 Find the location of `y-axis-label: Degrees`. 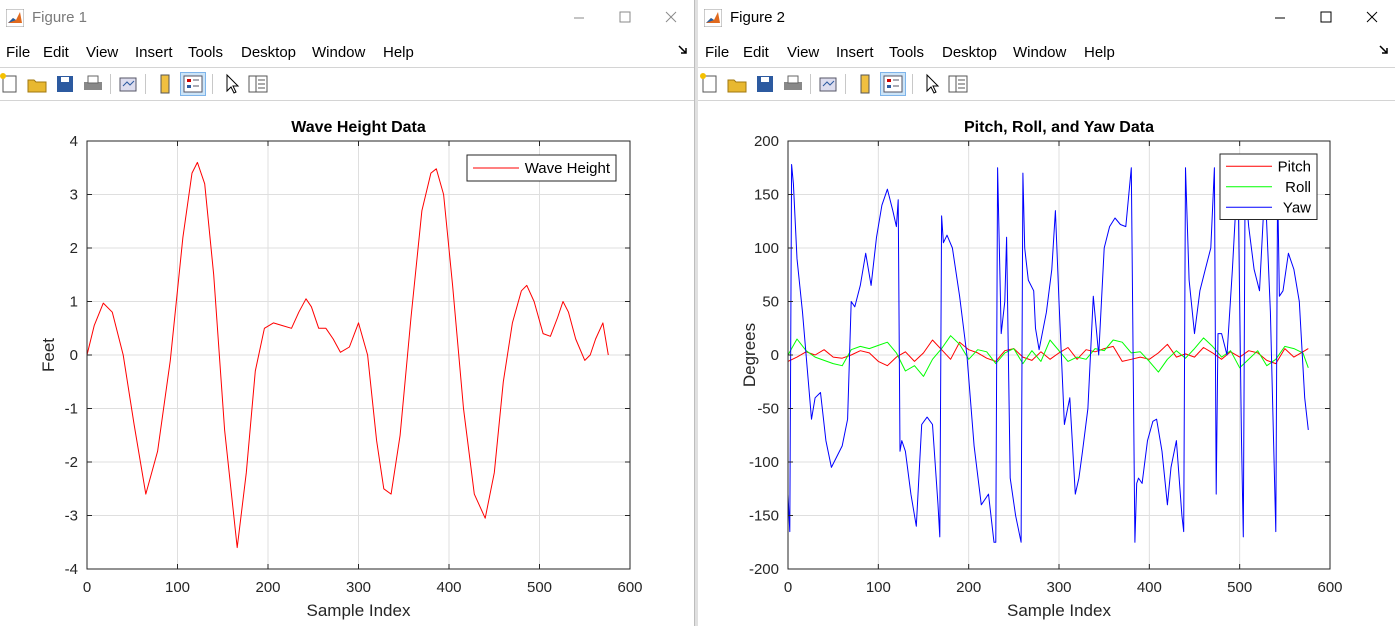

y-axis-label: Degrees is located at coordinates (749, 355).